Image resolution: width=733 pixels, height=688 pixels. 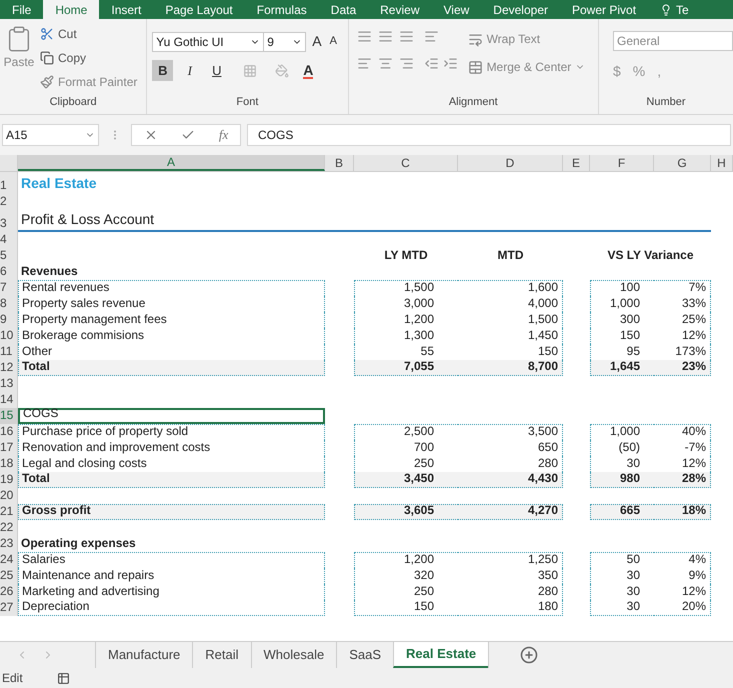 What do you see at coordinates (548, 591) in the screenshot?
I see `cell-text: 280` at bounding box center [548, 591].